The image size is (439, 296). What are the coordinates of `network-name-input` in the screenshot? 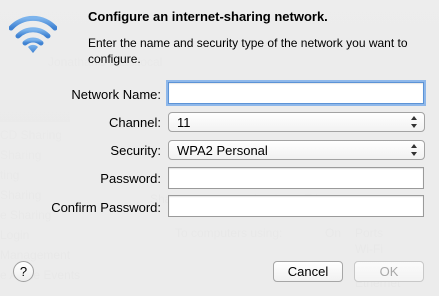 It's located at (296, 93).